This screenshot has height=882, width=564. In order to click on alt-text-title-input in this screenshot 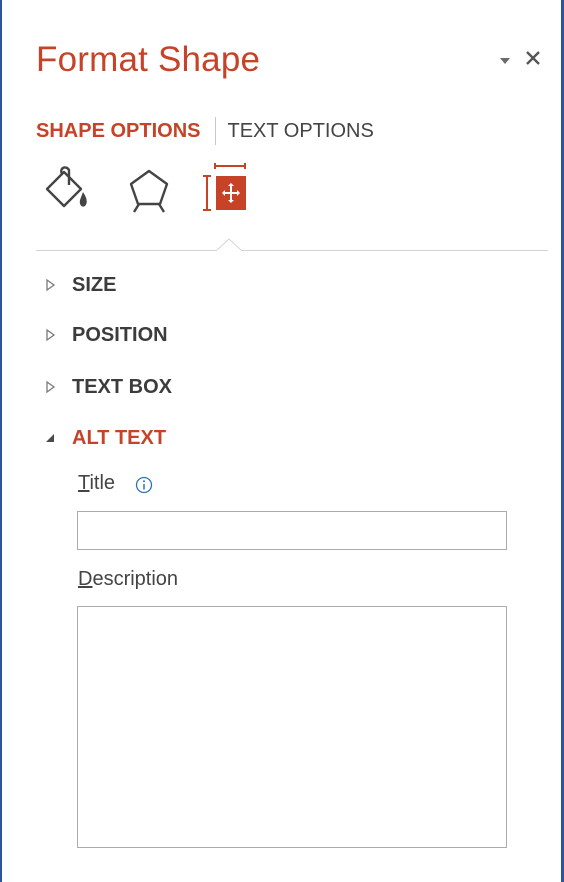, I will do `click(292, 530)`.